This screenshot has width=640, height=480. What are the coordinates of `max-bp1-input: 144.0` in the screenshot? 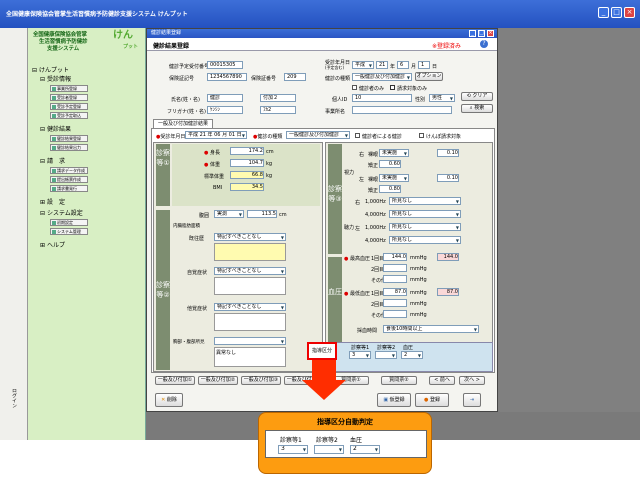 It's located at (395, 257).